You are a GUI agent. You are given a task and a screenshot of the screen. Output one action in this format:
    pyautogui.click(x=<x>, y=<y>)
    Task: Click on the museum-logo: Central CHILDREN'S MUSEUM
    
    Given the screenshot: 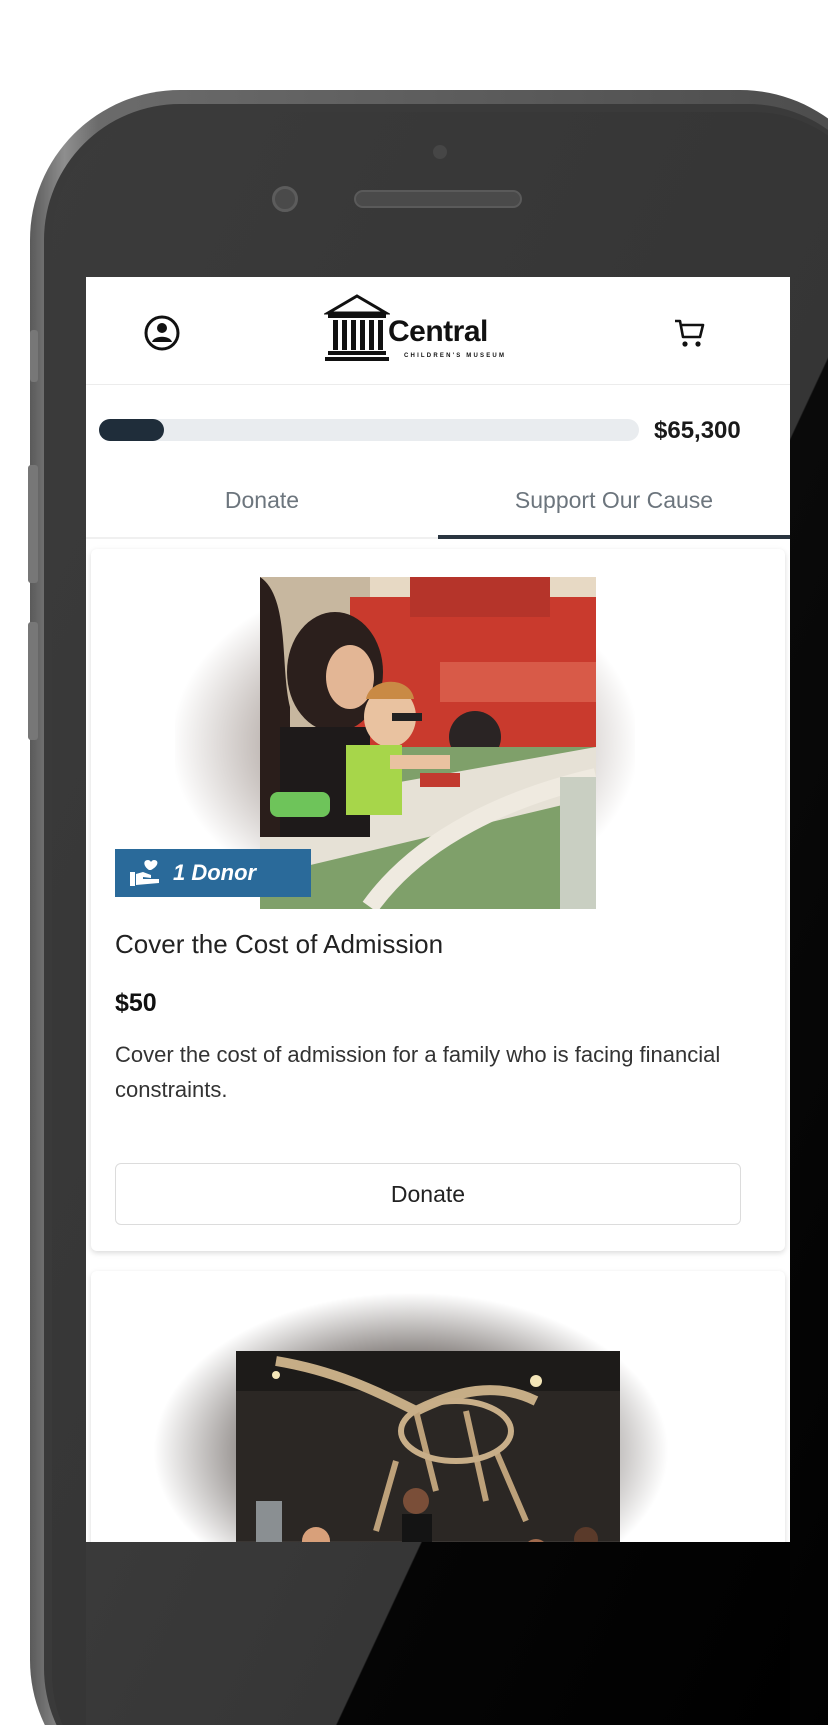 What is the action you would take?
    pyautogui.click(x=435, y=331)
    